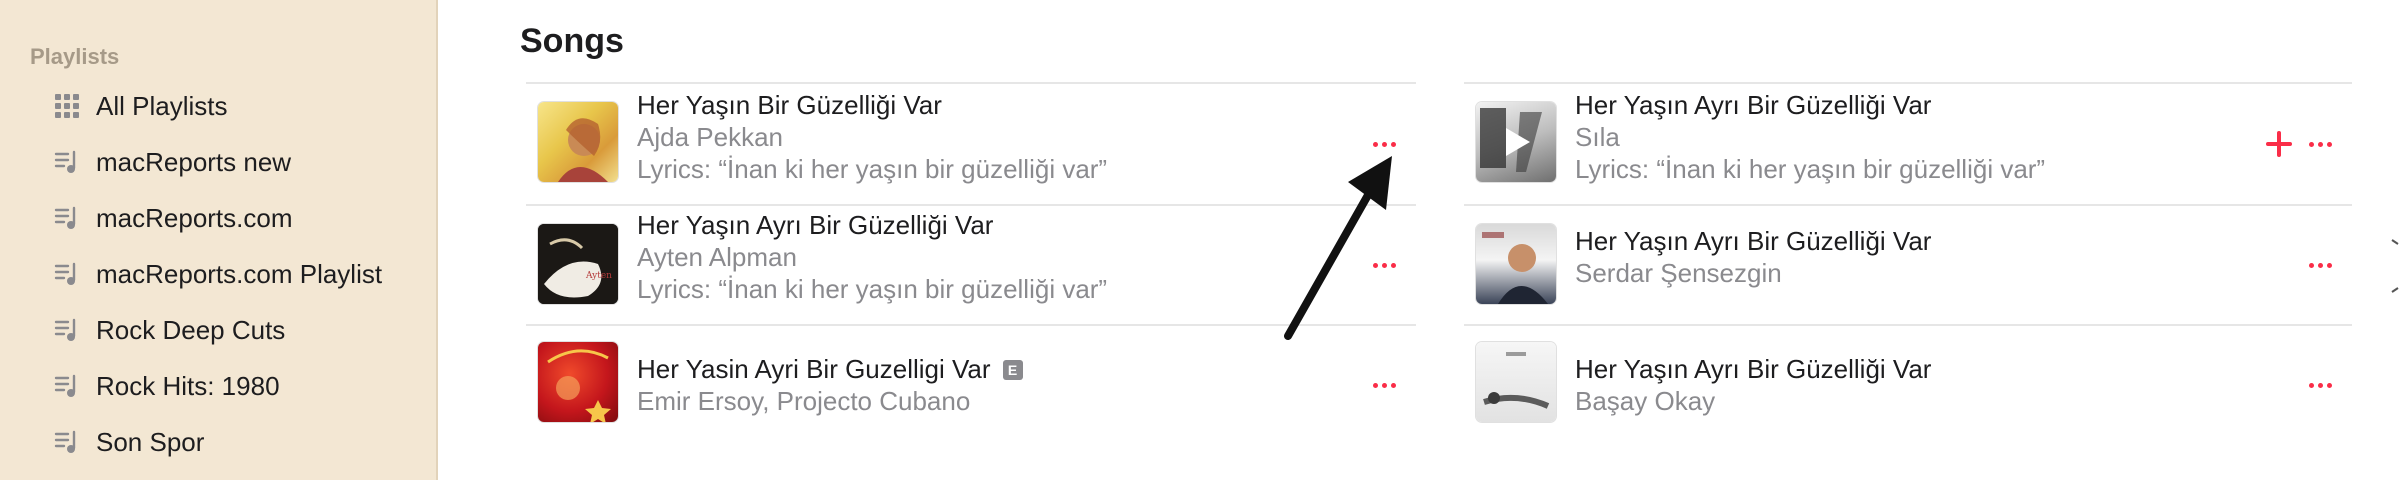 Image resolution: width=2400 pixels, height=480 pixels. I want to click on scroll-chevron-icon, so click(2395, 270).